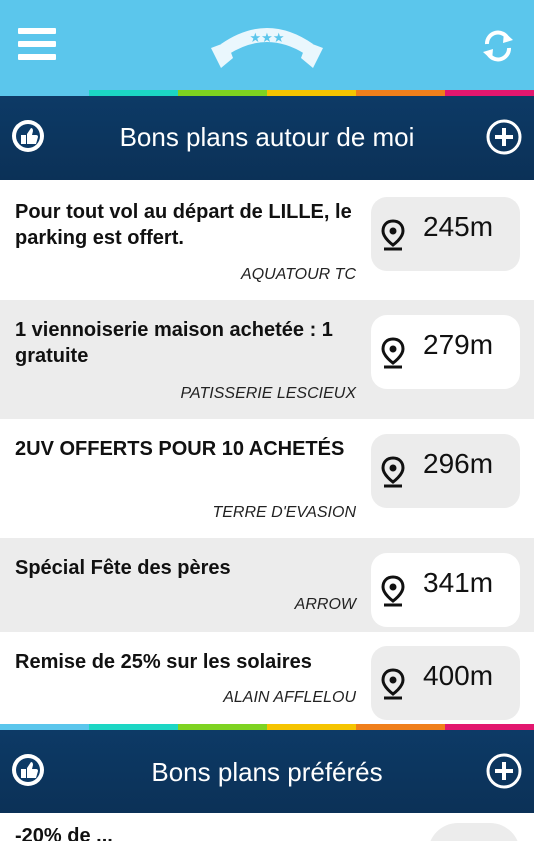 The width and height of the screenshot is (534, 841). I want to click on distance-badge: 245m, so click(445, 234).